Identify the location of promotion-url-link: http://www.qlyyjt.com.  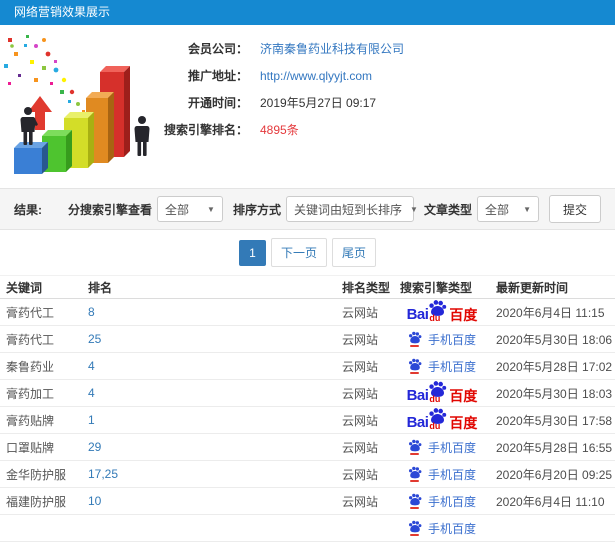
(316, 76).